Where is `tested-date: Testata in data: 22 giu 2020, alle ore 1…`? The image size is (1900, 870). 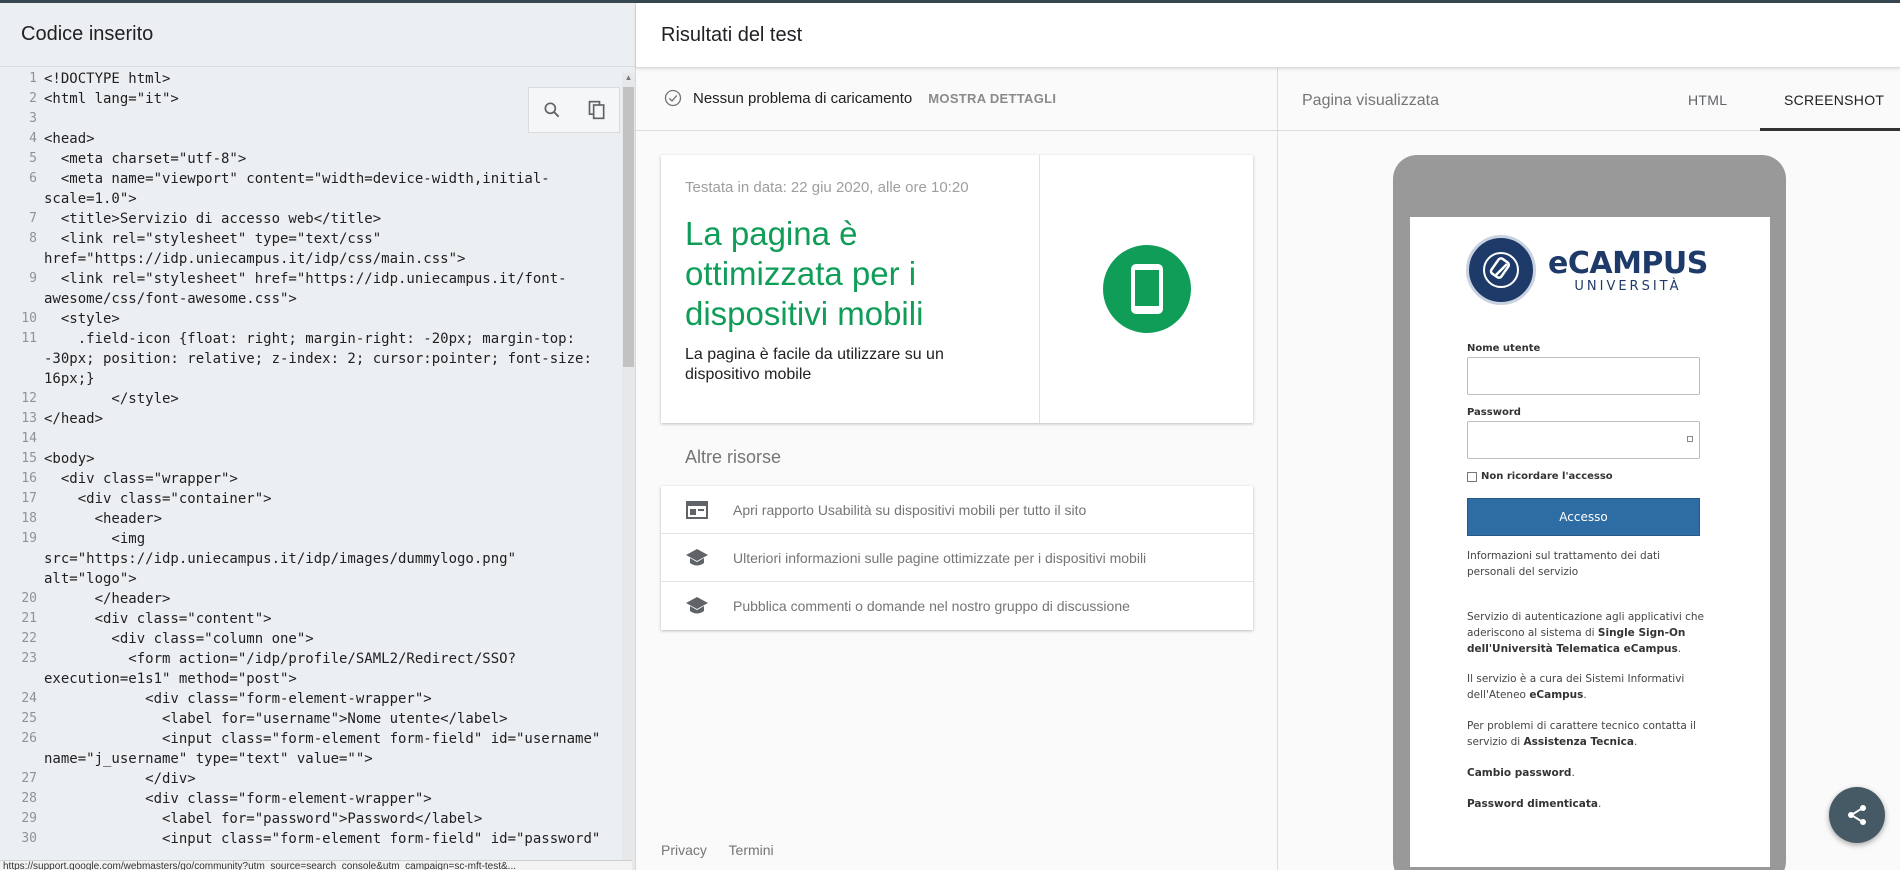 tested-date: Testata in data: 22 giu 2020, alle ore 1… is located at coordinates (827, 187).